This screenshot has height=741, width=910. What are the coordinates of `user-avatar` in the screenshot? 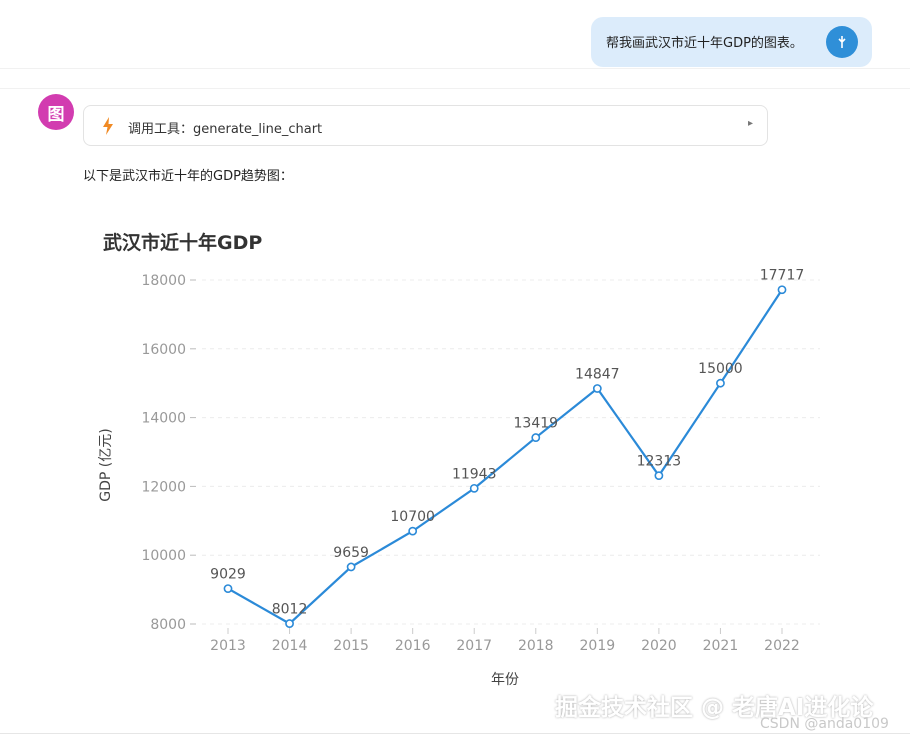 It's located at (842, 42).